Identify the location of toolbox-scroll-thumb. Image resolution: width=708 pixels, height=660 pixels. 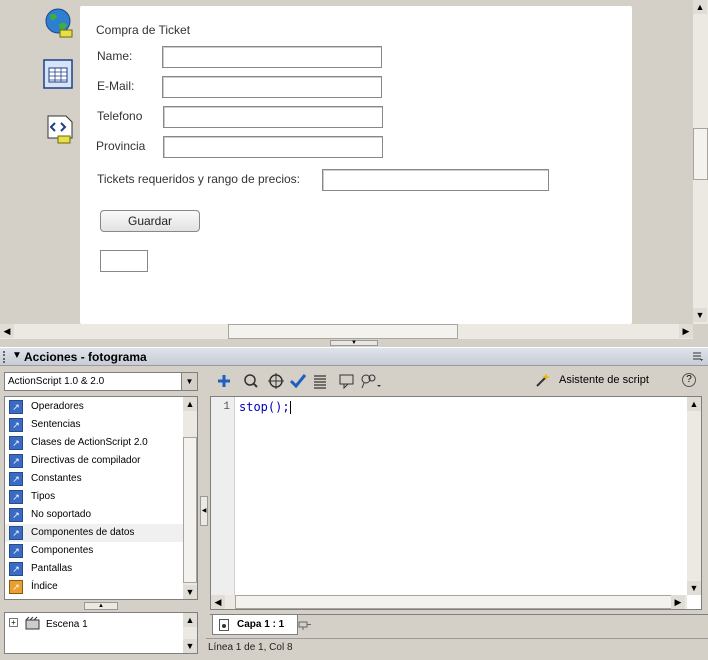
(190, 510).